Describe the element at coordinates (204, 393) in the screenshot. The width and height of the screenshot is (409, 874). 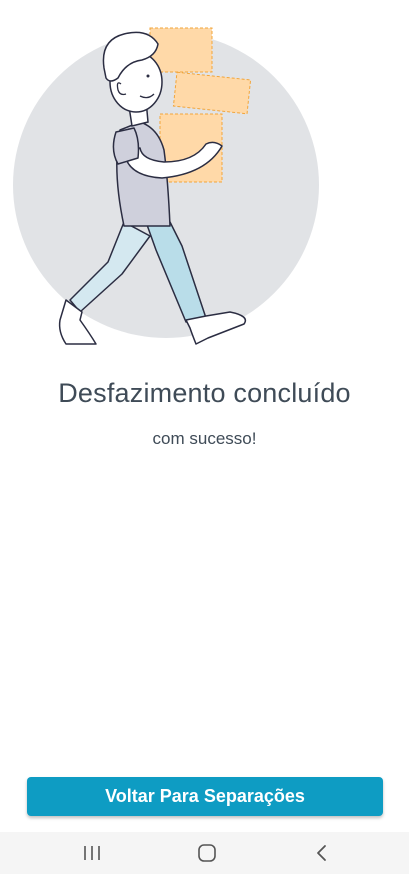
I see `page-title: Desfazimento concluído` at that location.